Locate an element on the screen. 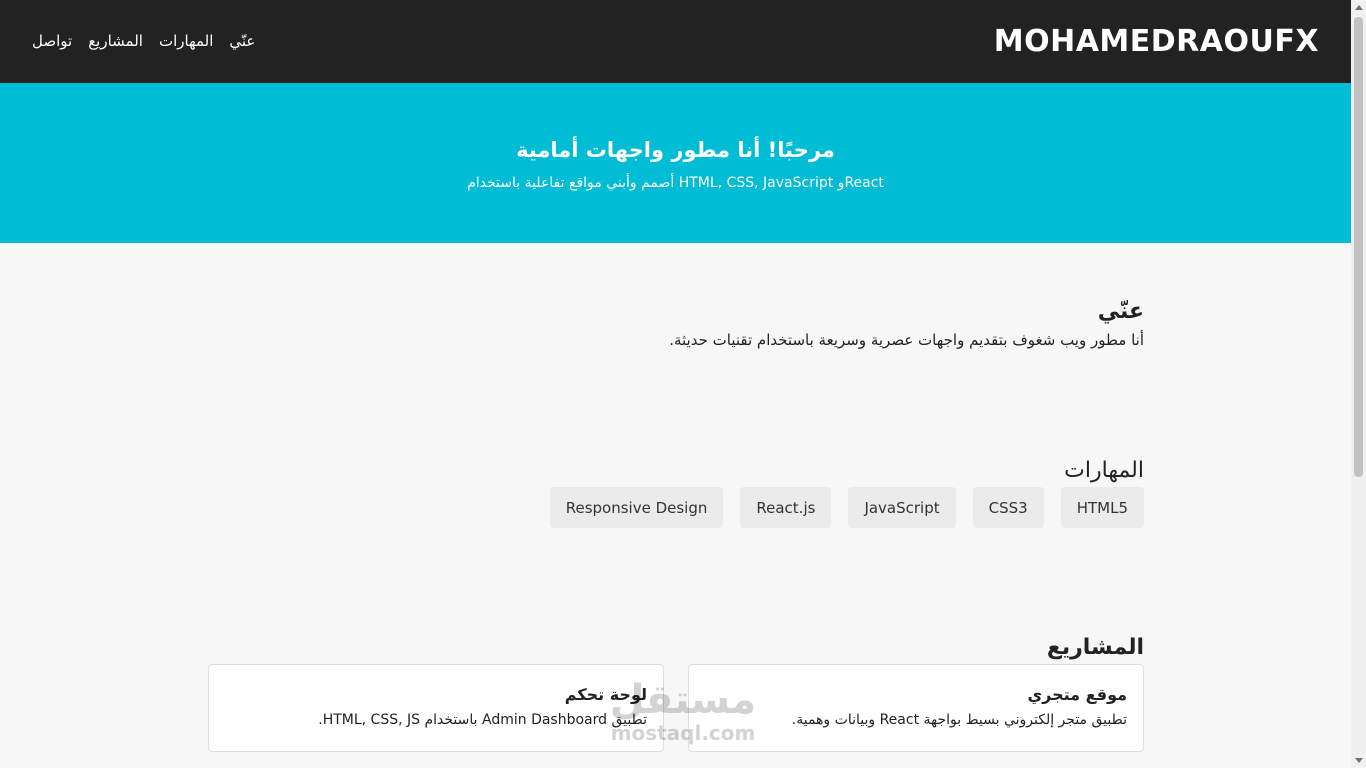 This screenshot has width=1366, height=768. scroll-up-arrow-icon is located at coordinates (1359, 7).